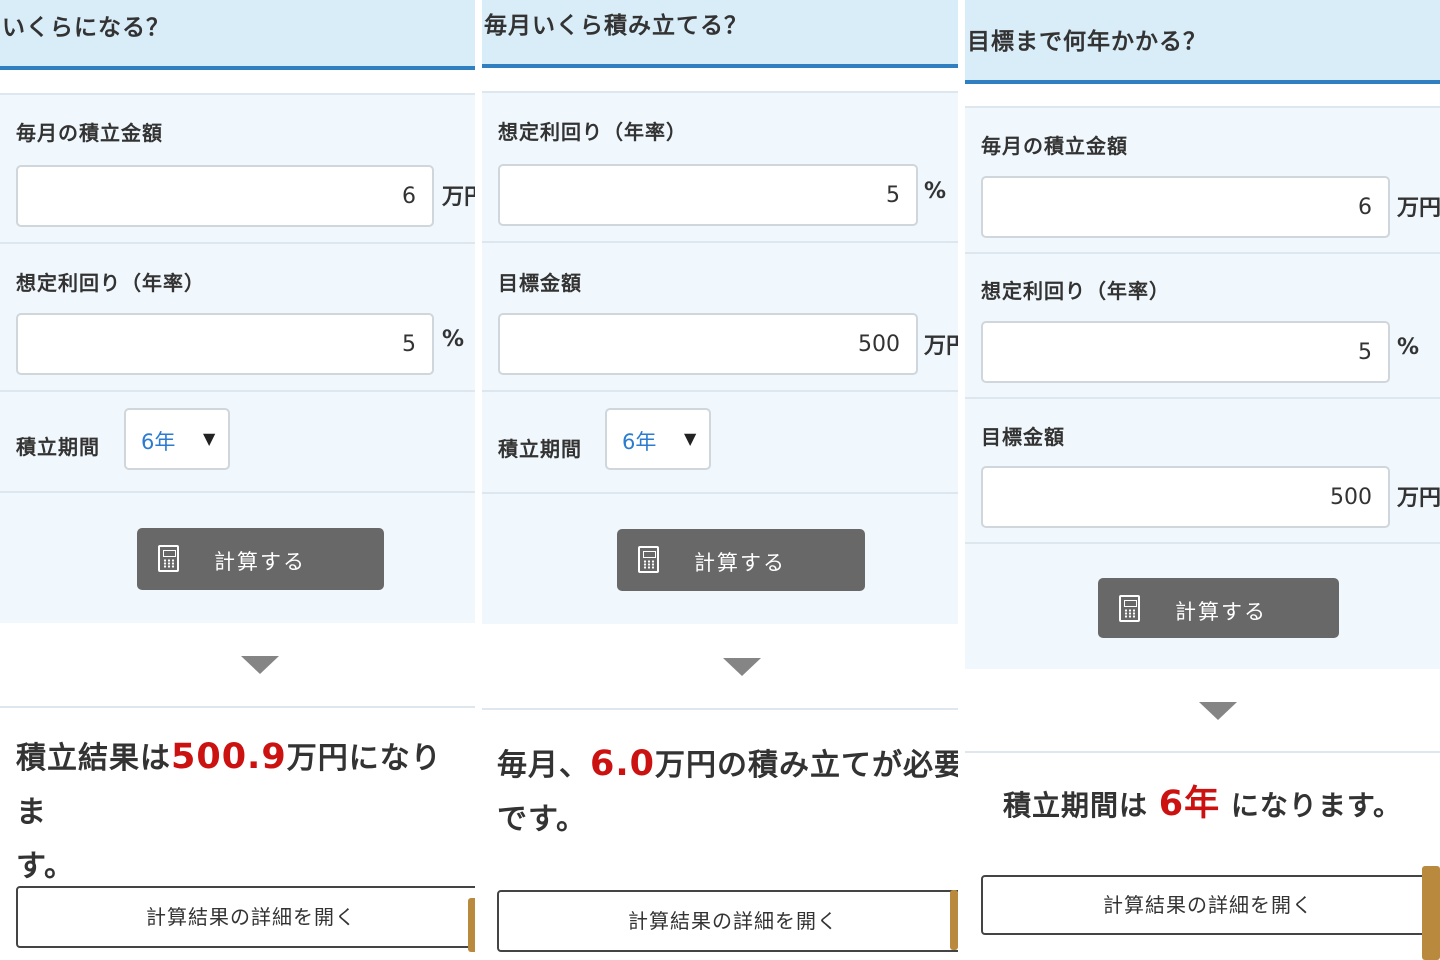 The width and height of the screenshot is (1440, 960). I want to click on result-text: 積立期間は 6年 になります。, so click(1202, 805).